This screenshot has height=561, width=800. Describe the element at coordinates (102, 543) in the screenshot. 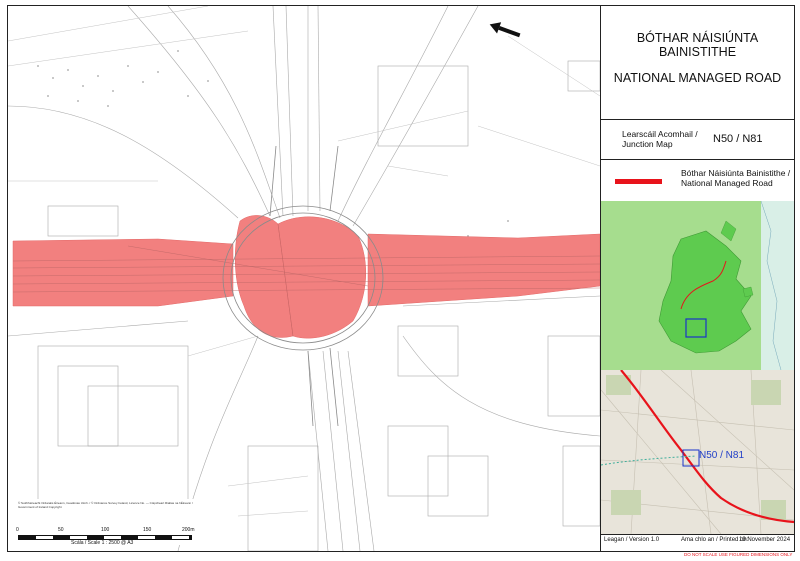

I see `scale-text: Scála / Scale 1 : 2500 @ A3` at that location.